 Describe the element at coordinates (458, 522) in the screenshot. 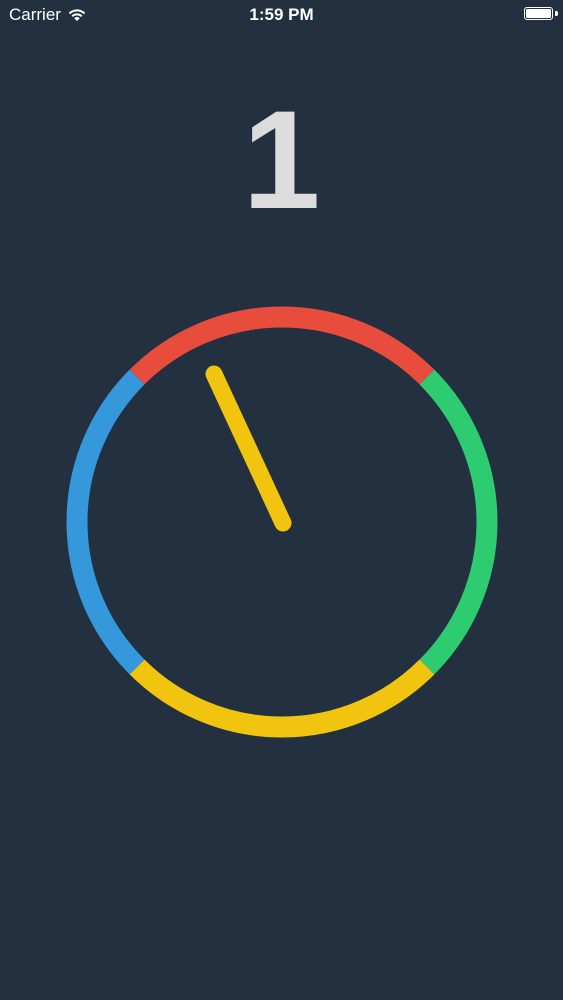

I see `ring-segment-green` at that location.